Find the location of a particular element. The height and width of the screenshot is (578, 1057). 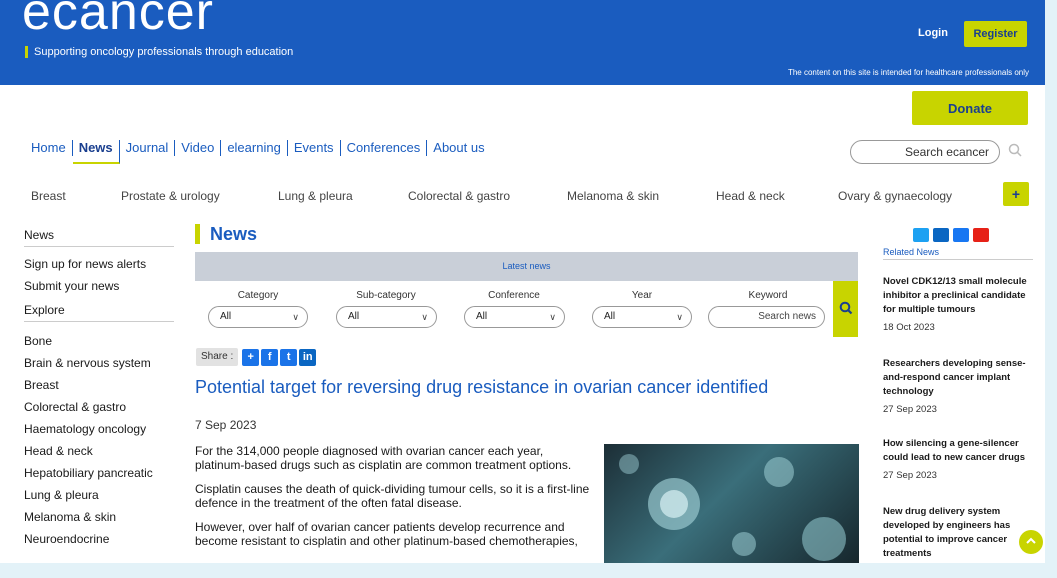

site-search-input: Search ecancer is located at coordinates (925, 152).